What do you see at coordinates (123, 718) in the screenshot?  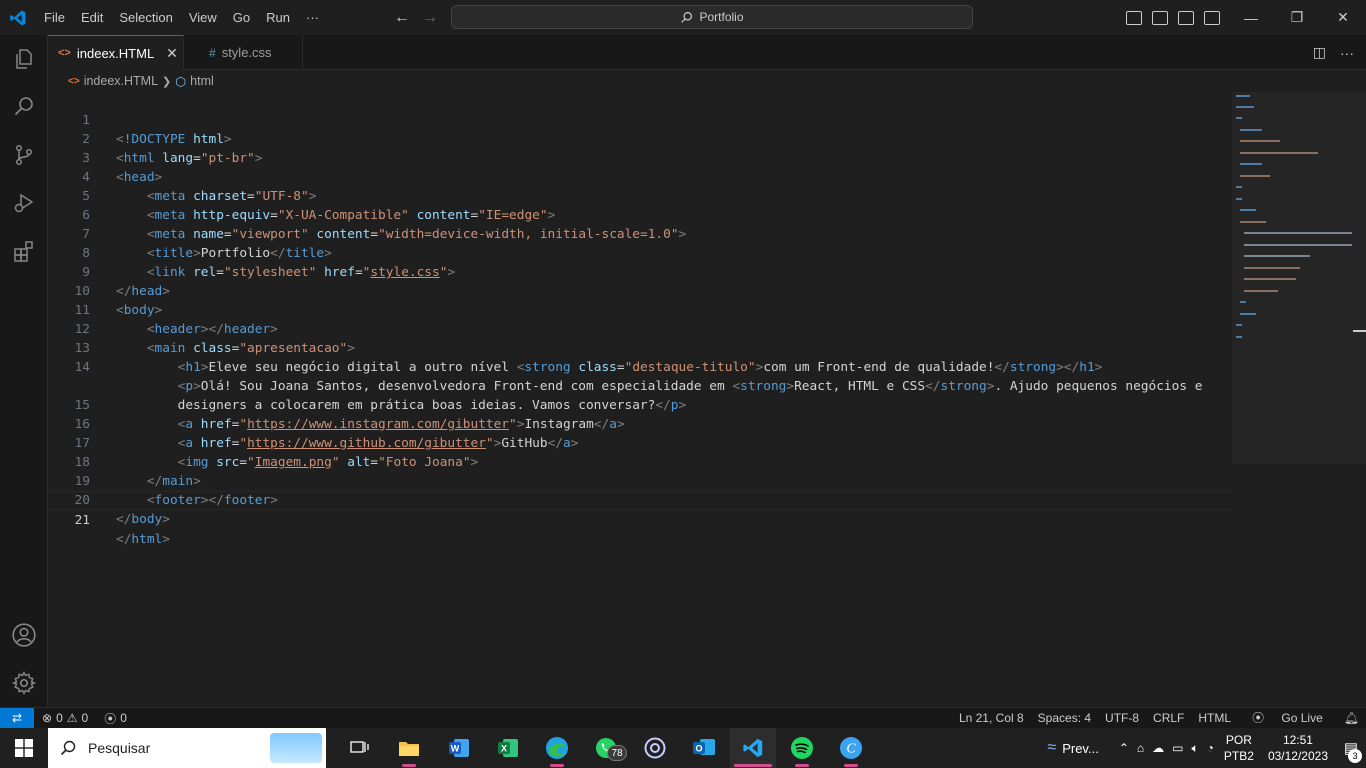 I see `ports-count: 0` at bounding box center [123, 718].